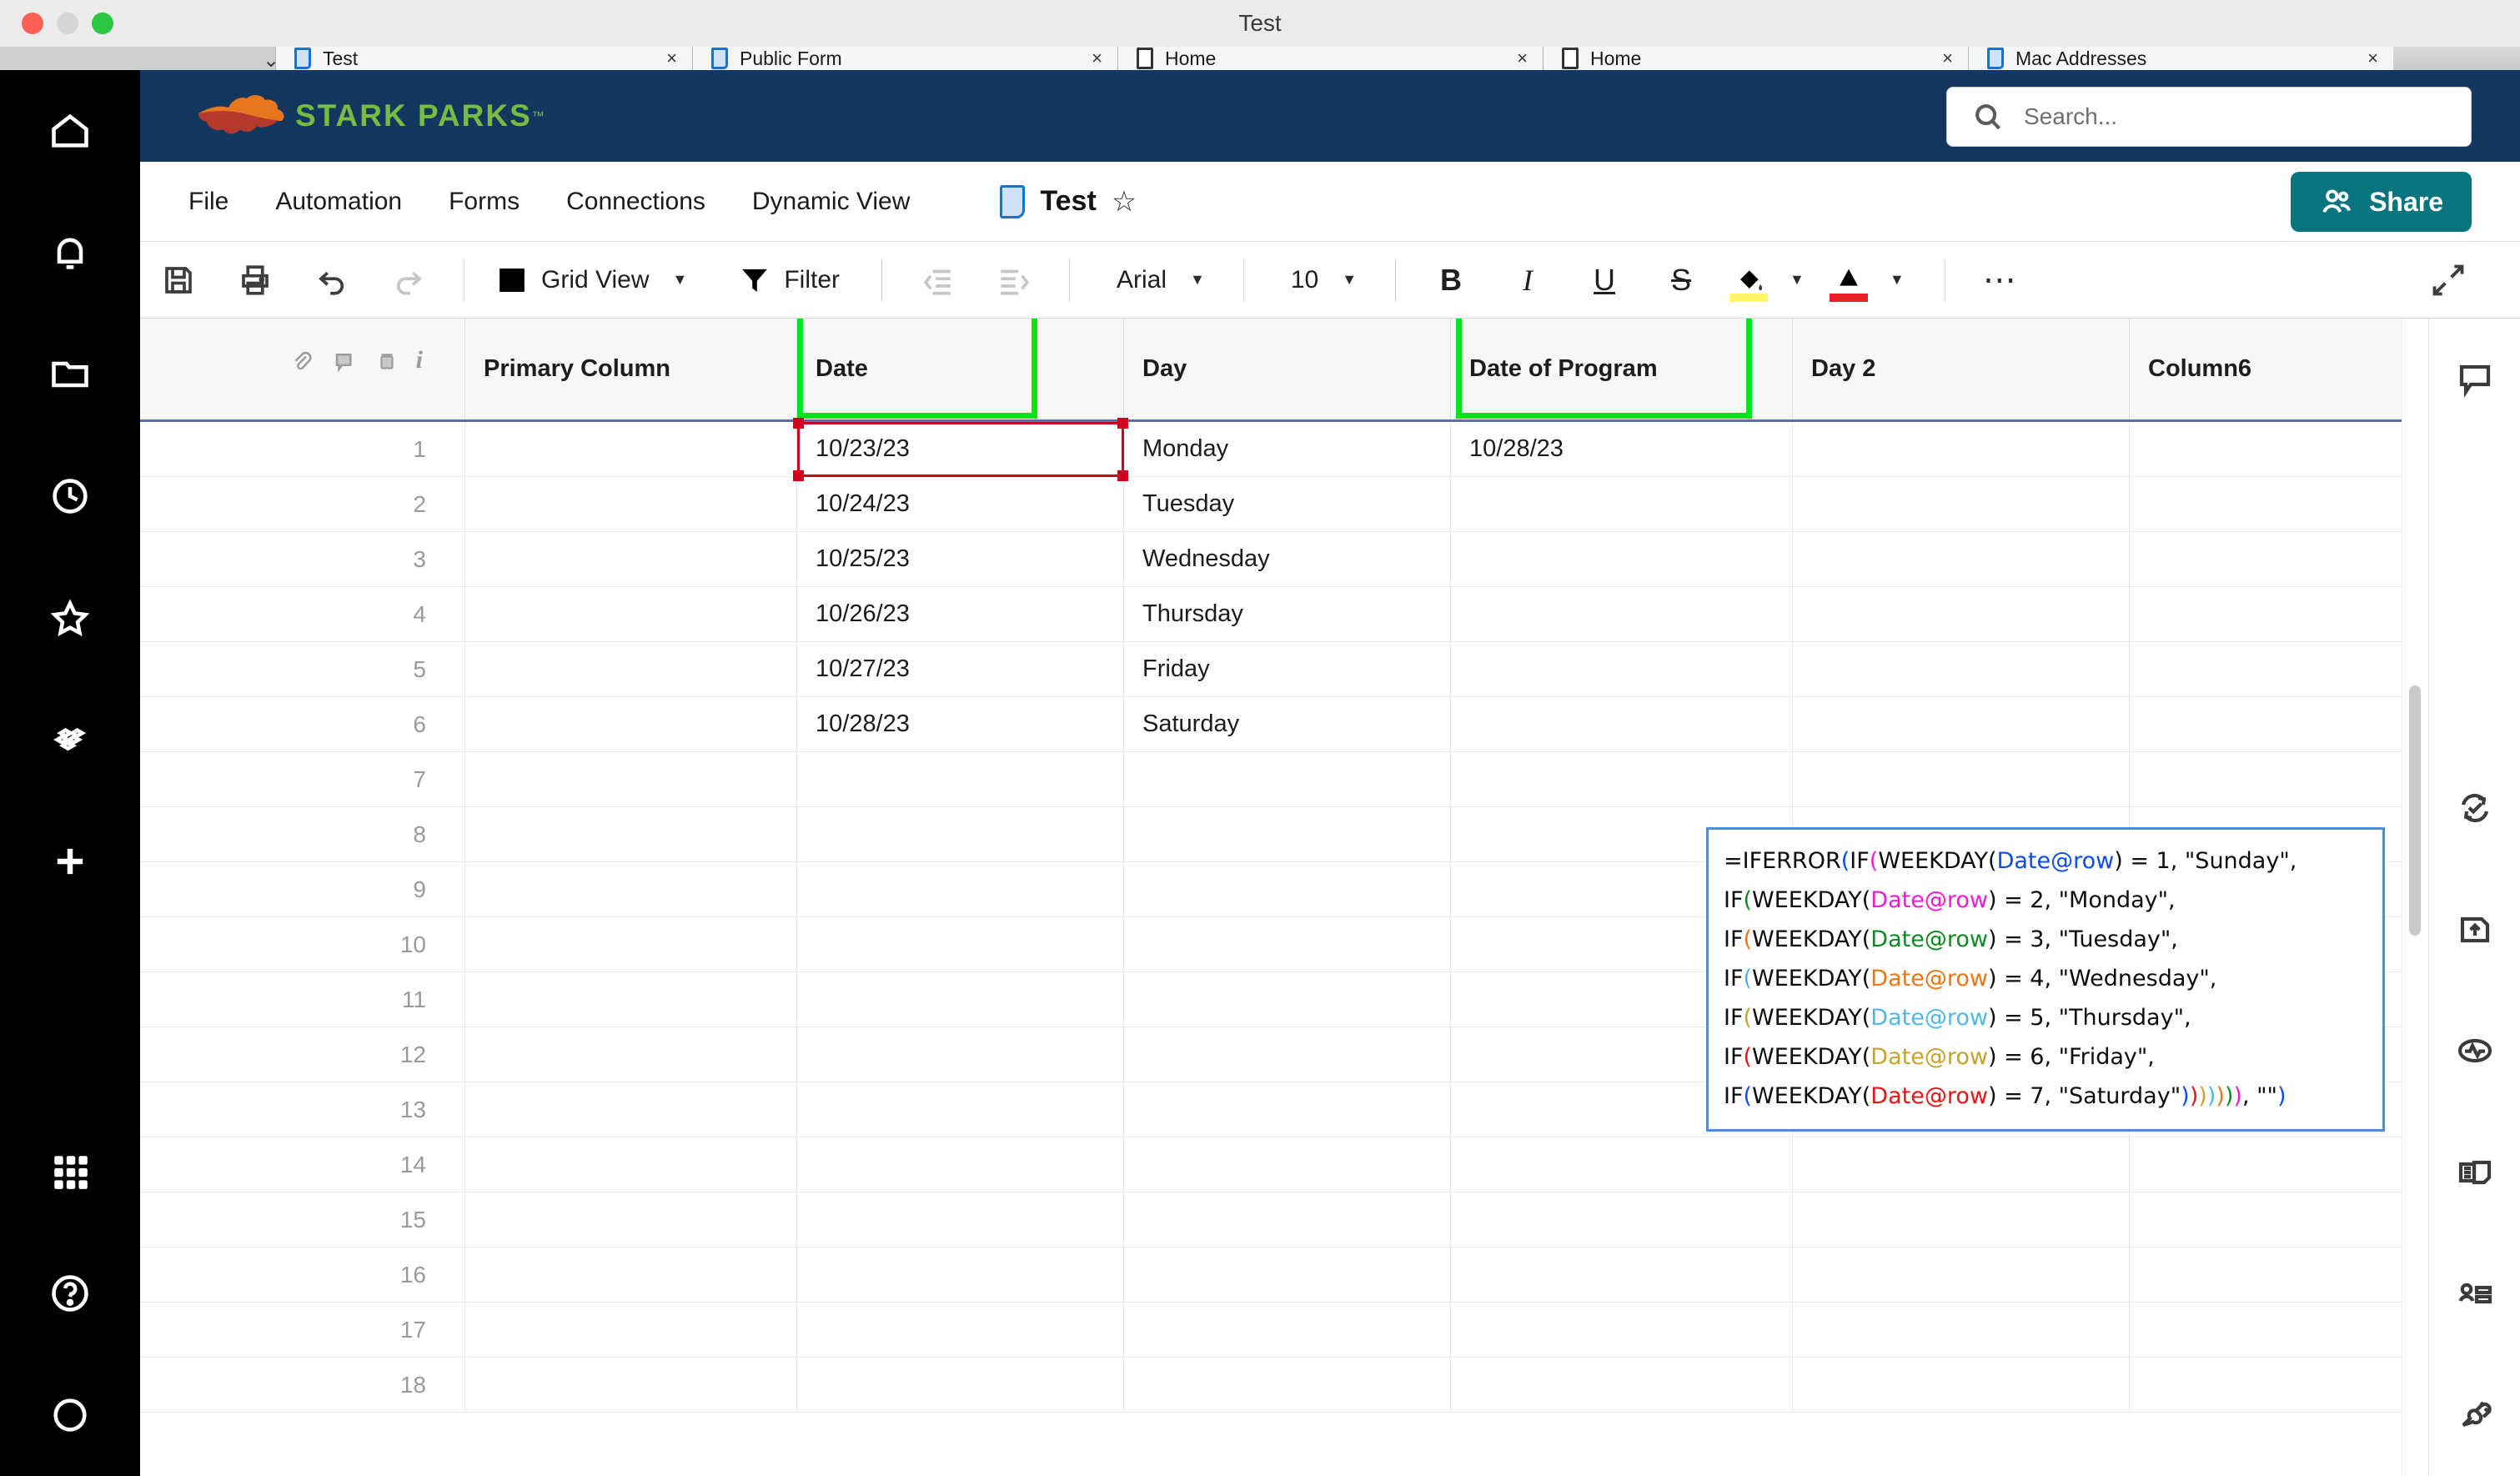  Describe the element at coordinates (1451, 280) in the screenshot. I see `bold-button: B` at that location.